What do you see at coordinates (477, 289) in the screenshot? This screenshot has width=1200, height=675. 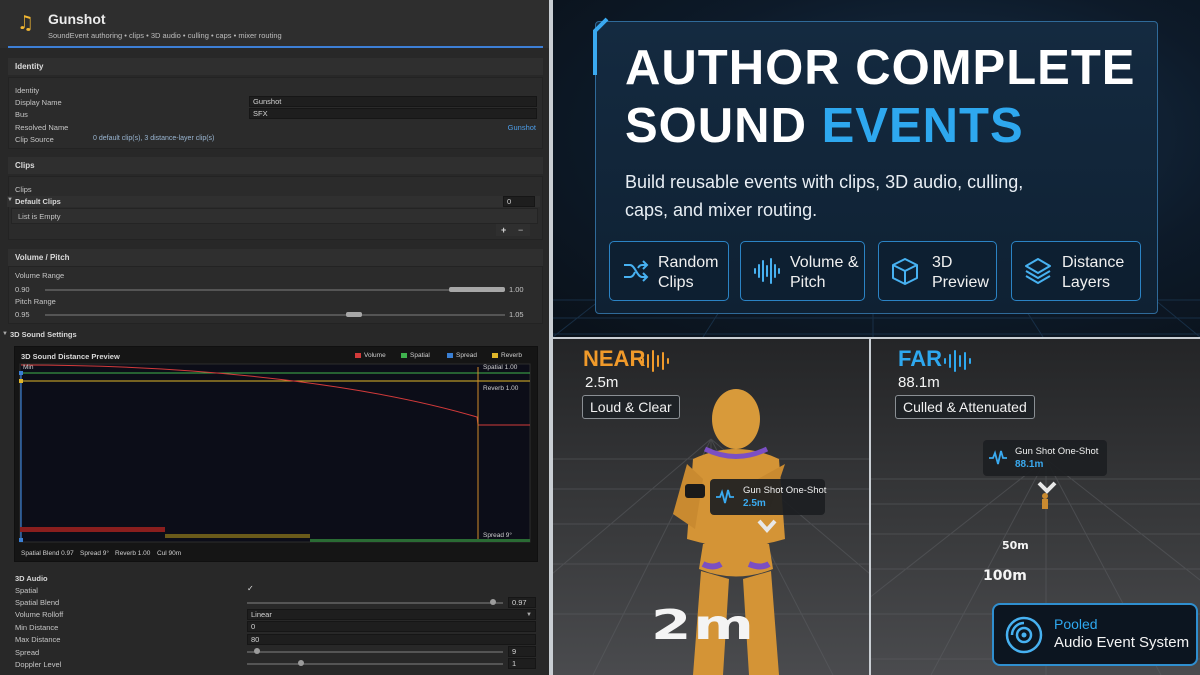 I see `volume-range-handle` at bounding box center [477, 289].